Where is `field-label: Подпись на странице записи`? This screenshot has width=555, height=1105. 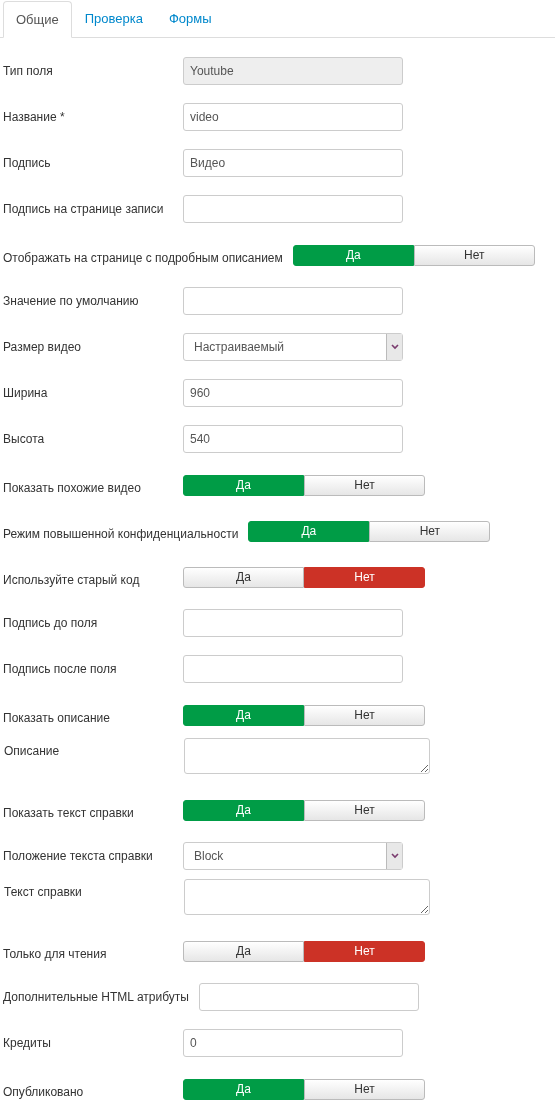
field-label: Подпись на странице записи is located at coordinates (84, 209).